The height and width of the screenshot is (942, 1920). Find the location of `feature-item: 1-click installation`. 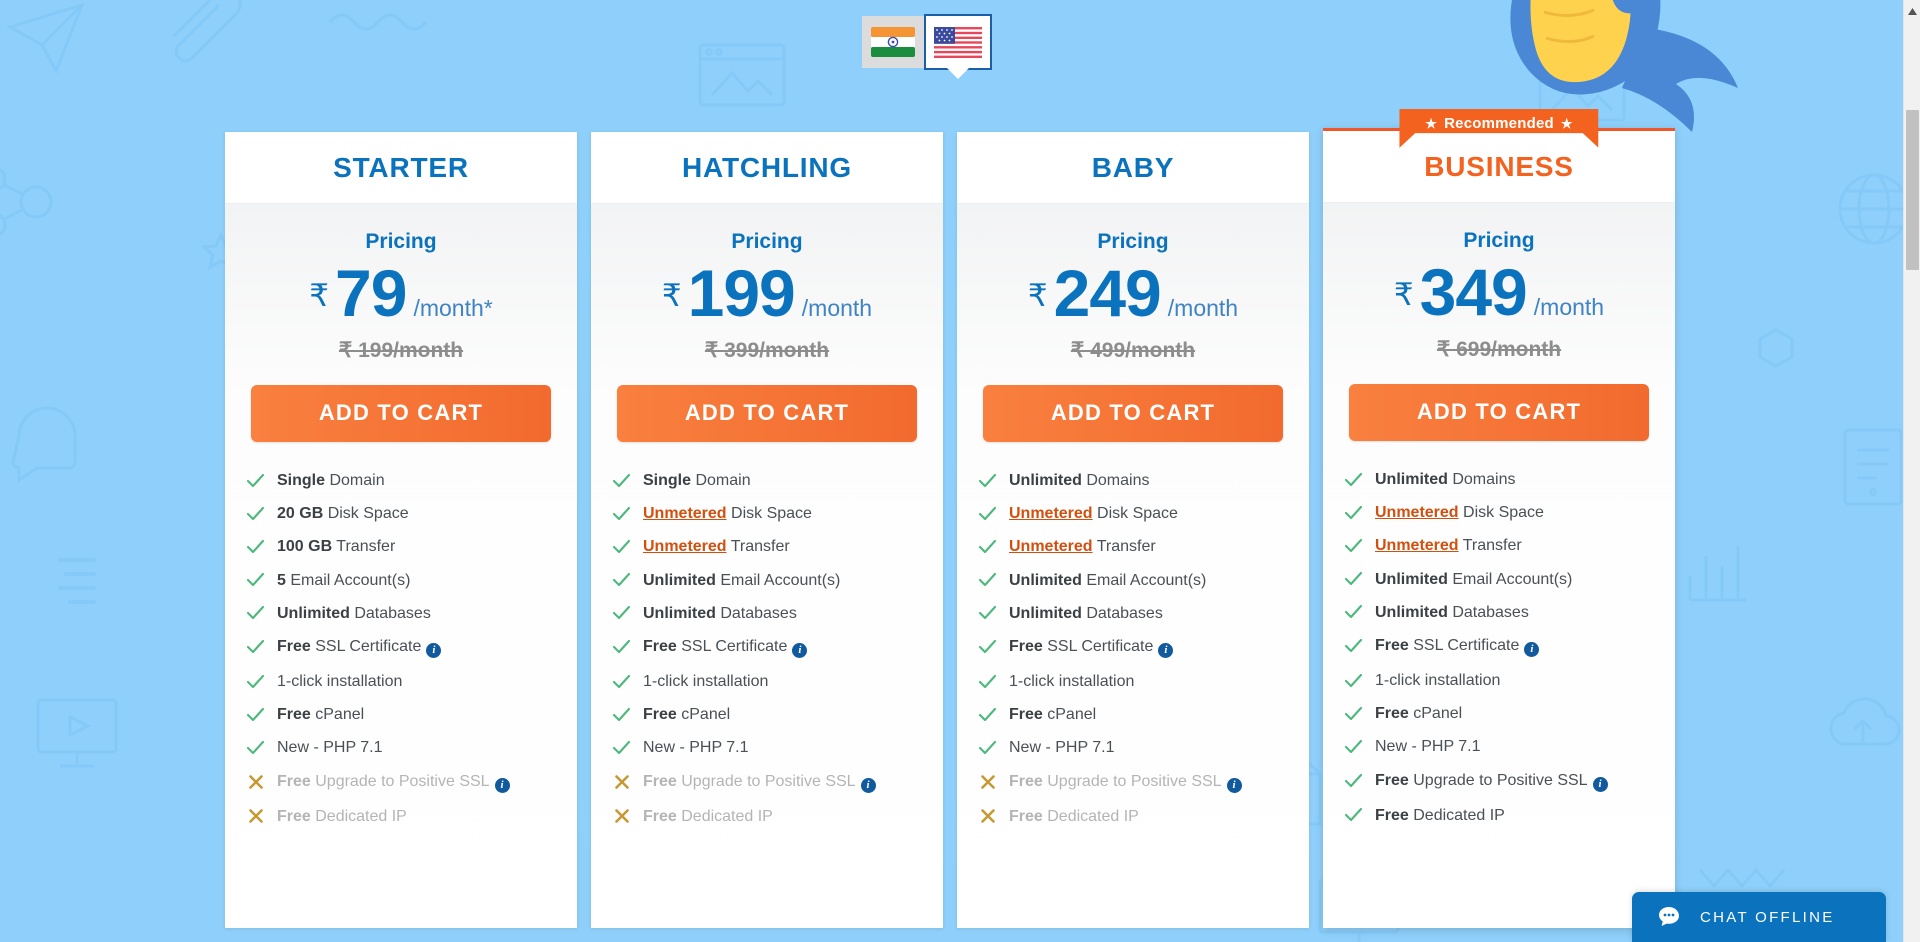

feature-item: 1-click installation is located at coordinates (1505, 680).